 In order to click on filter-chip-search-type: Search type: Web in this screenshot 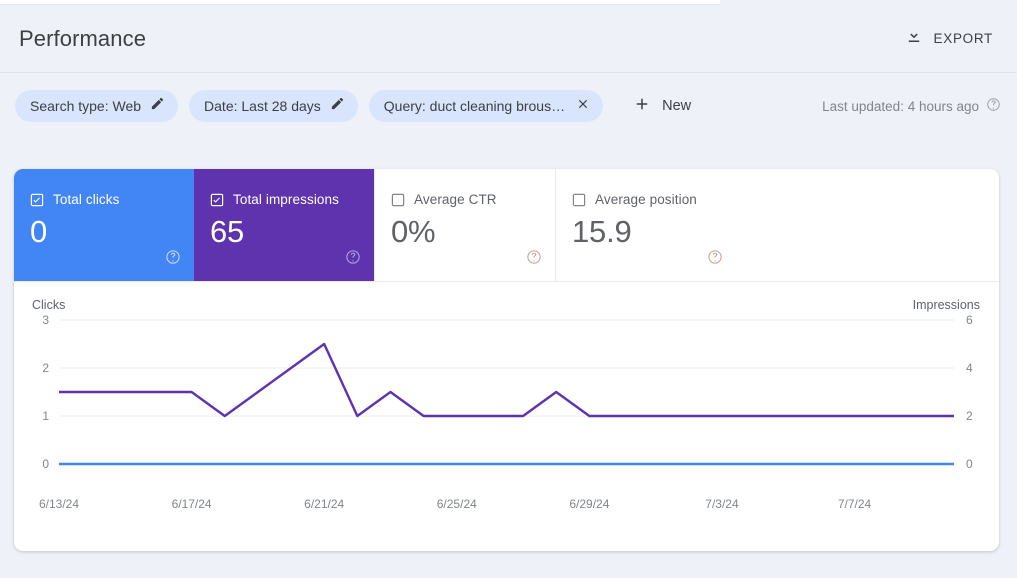, I will do `click(97, 106)`.